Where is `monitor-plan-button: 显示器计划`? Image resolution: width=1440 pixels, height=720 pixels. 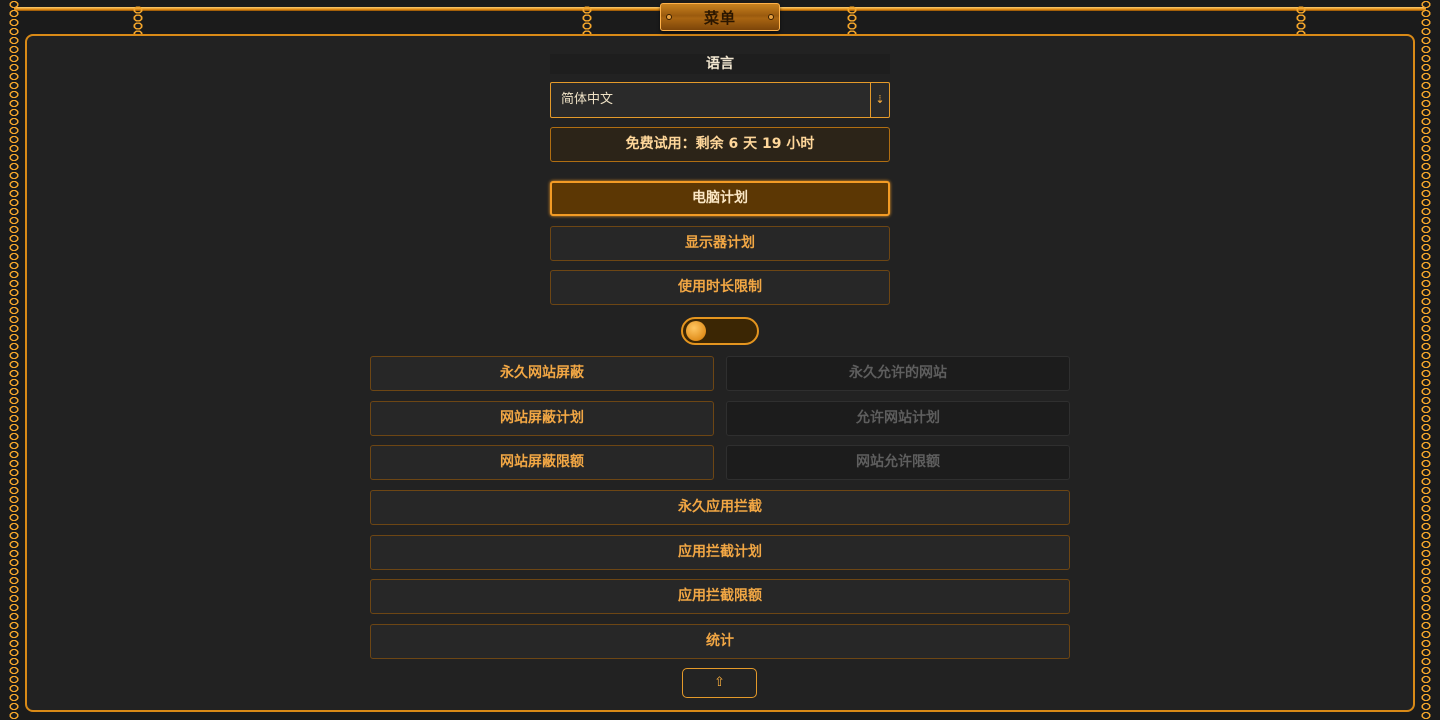 monitor-plan-button: 显示器计划 is located at coordinates (720, 243).